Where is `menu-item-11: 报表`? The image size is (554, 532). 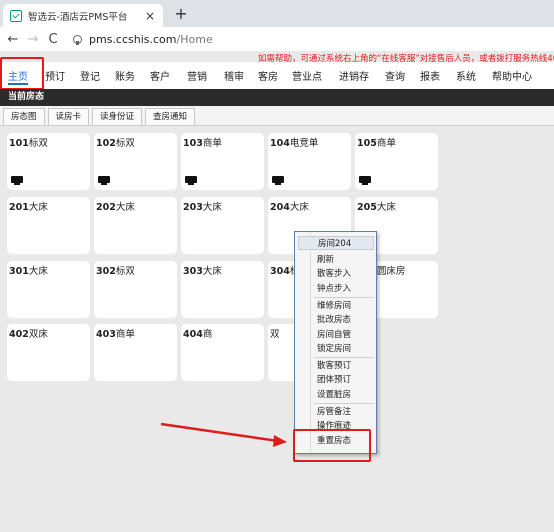 menu-item-11: 报表 is located at coordinates (430, 75).